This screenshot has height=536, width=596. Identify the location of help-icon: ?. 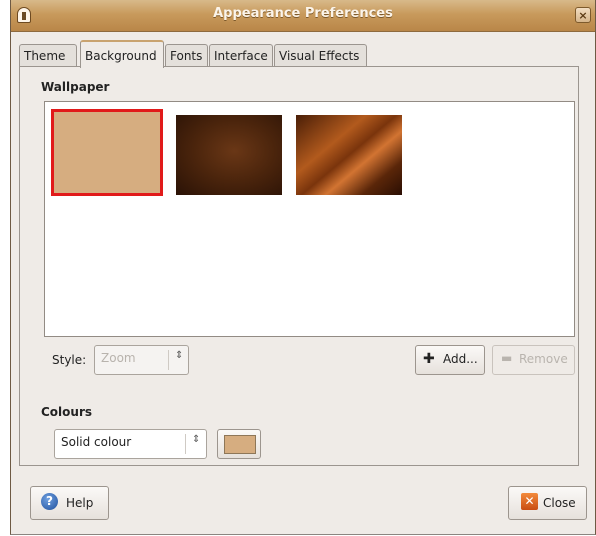
(49, 501).